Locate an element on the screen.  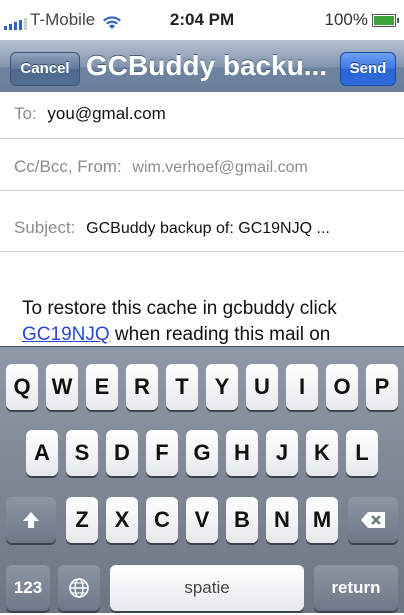
key-b: B is located at coordinates (242, 520).